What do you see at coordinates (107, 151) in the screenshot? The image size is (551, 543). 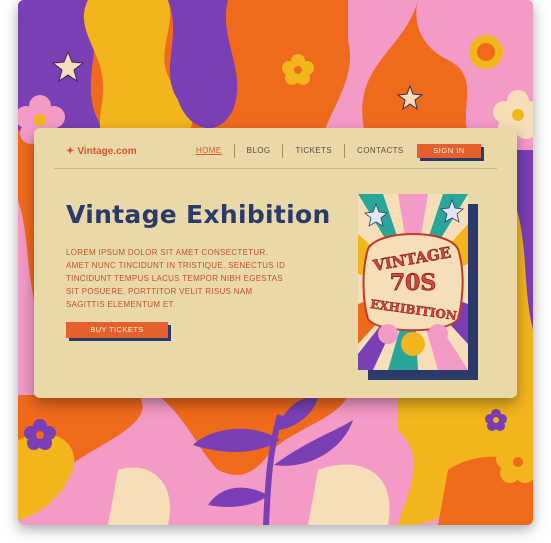 I see `brand-name: Vintage.com` at bounding box center [107, 151].